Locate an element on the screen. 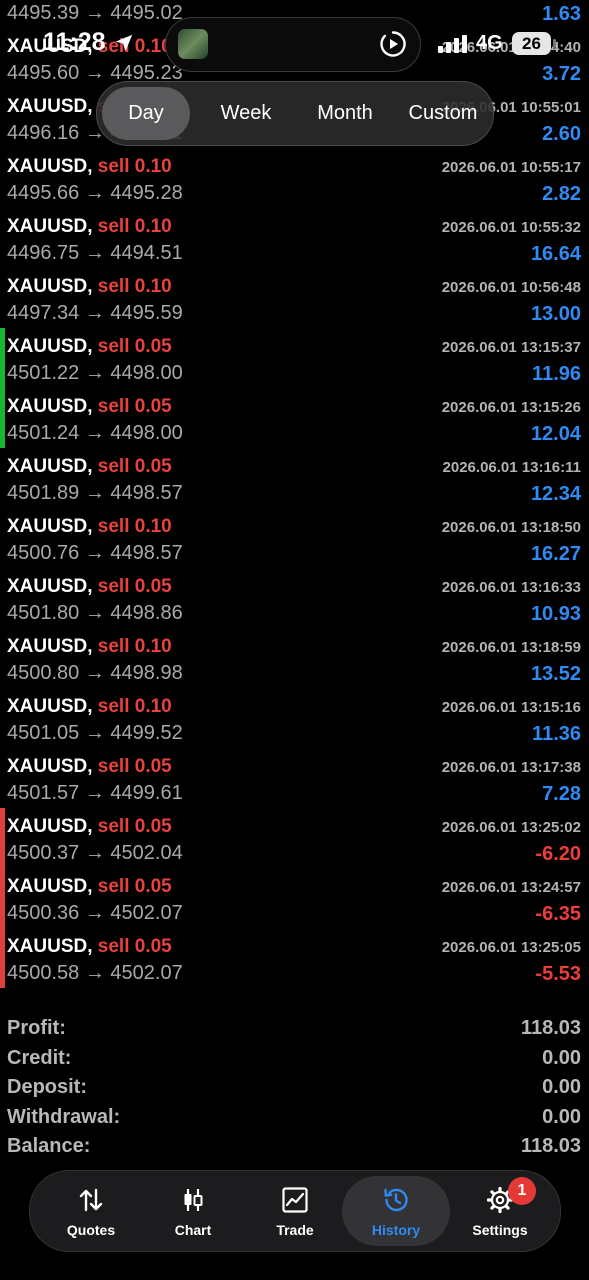  tab-label: History is located at coordinates (396, 1230).